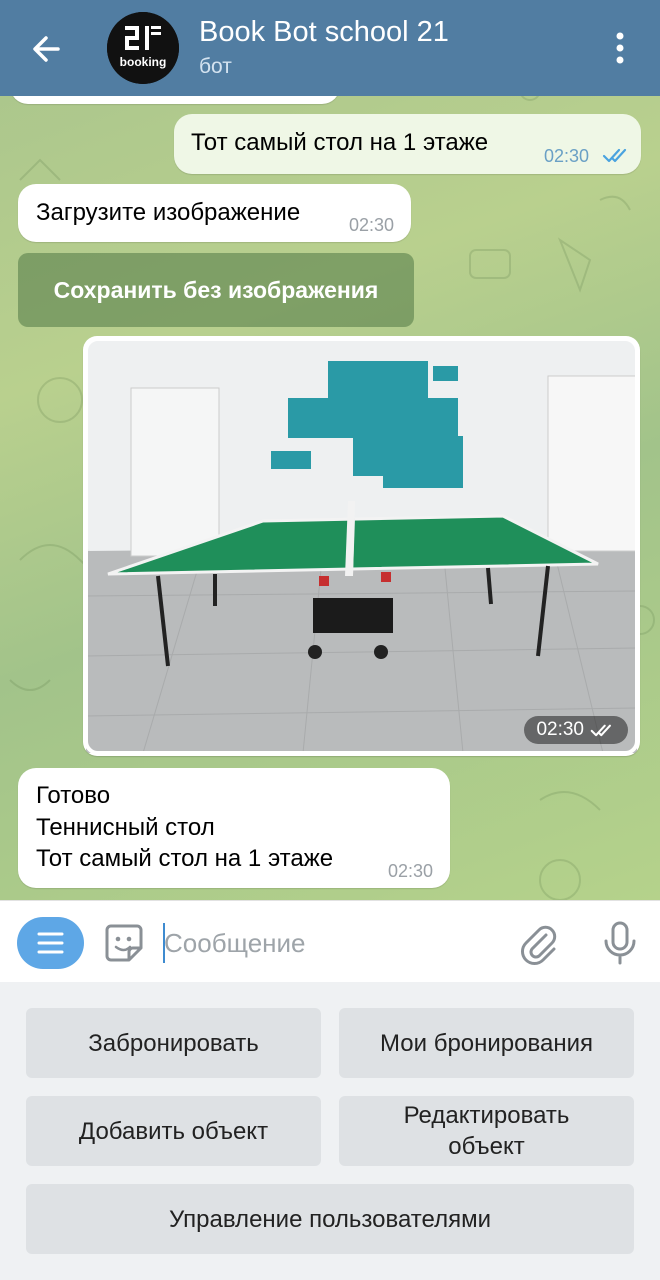 The width and height of the screenshot is (660, 1280). What do you see at coordinates (215, 66) in the screenshot?
I see `chat-subtitle: бот` at bounding box center [215, 66].